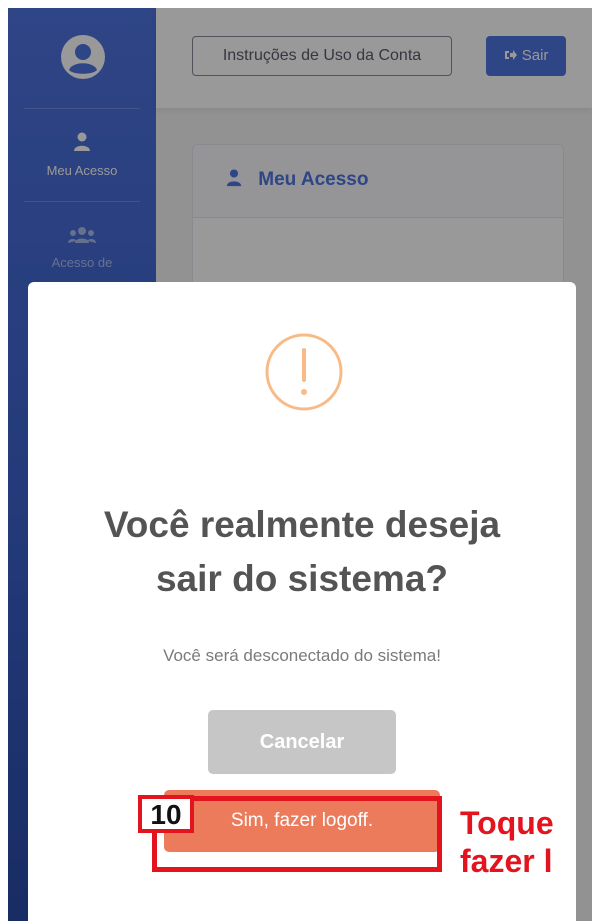  What do you see at coordinates (507, 842) in the screenshot?
I see `instruction-callout: Toque fazer l` at bounding box center [507, 842].